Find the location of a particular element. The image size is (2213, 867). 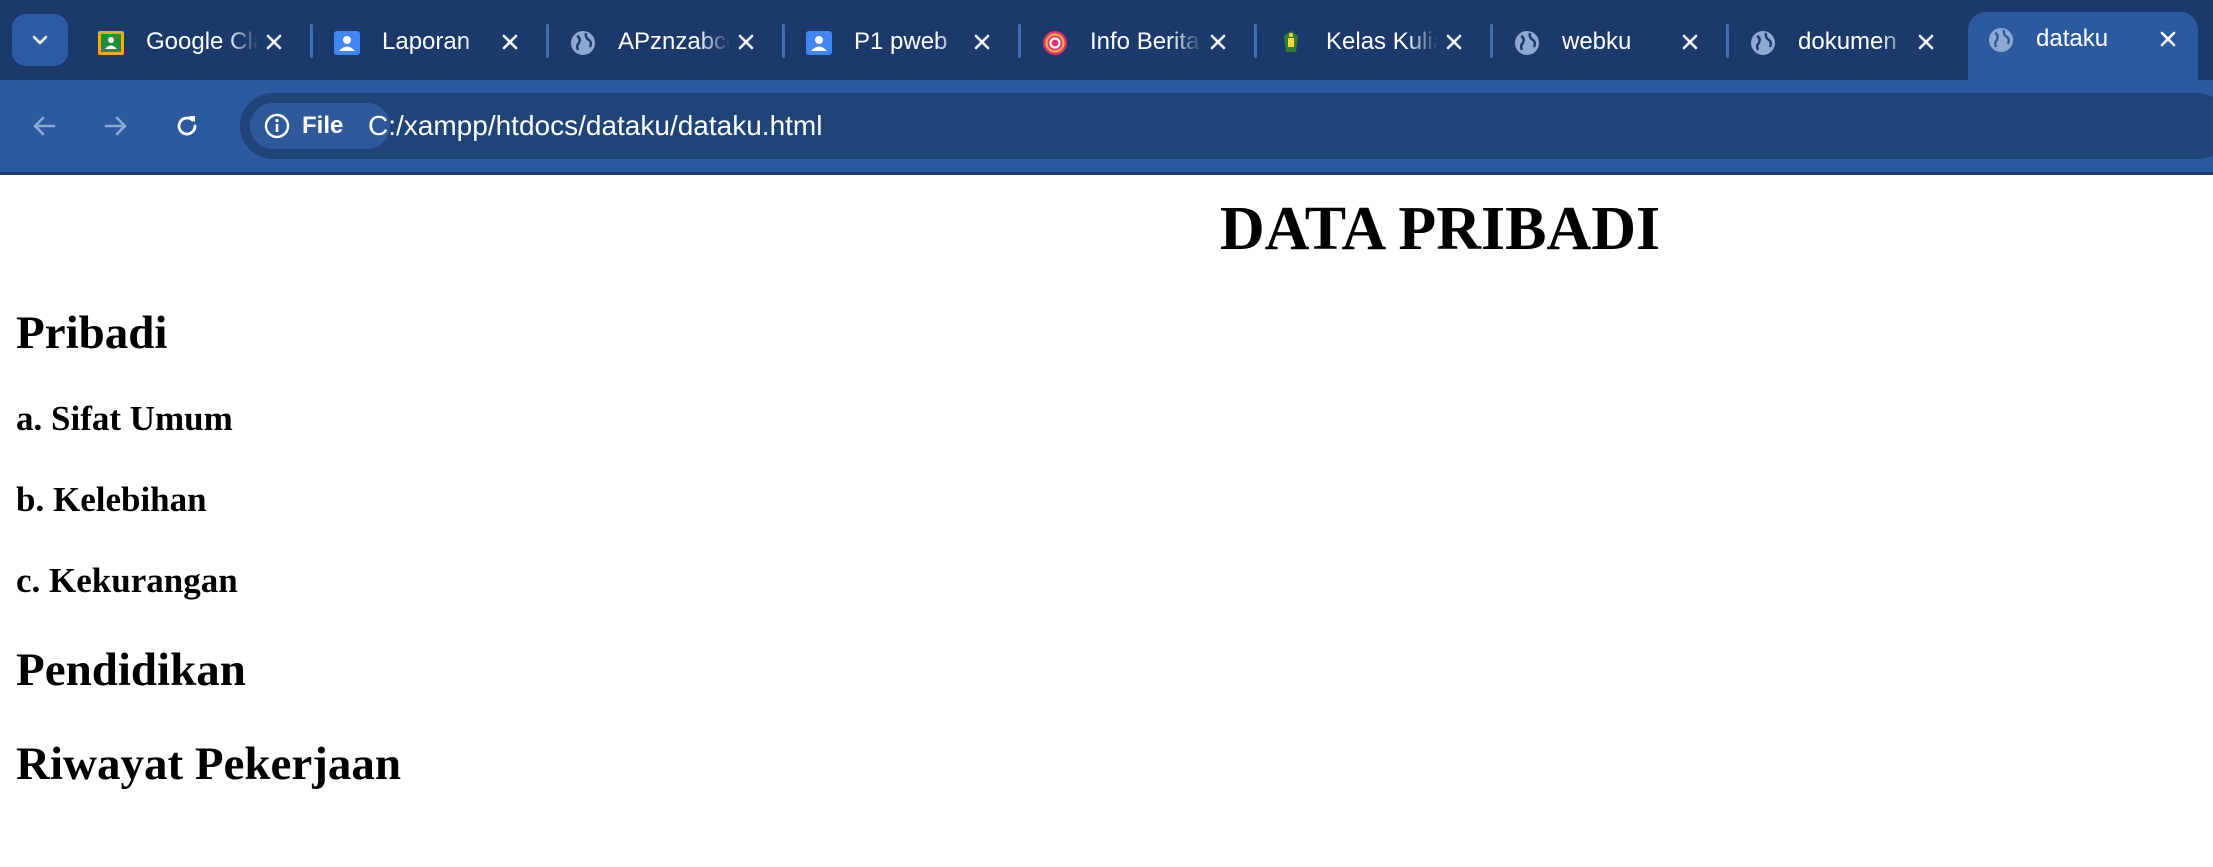

tab-strip: Google Classroom Laporan APznzabcdef is located at coordinates (1106, 40).